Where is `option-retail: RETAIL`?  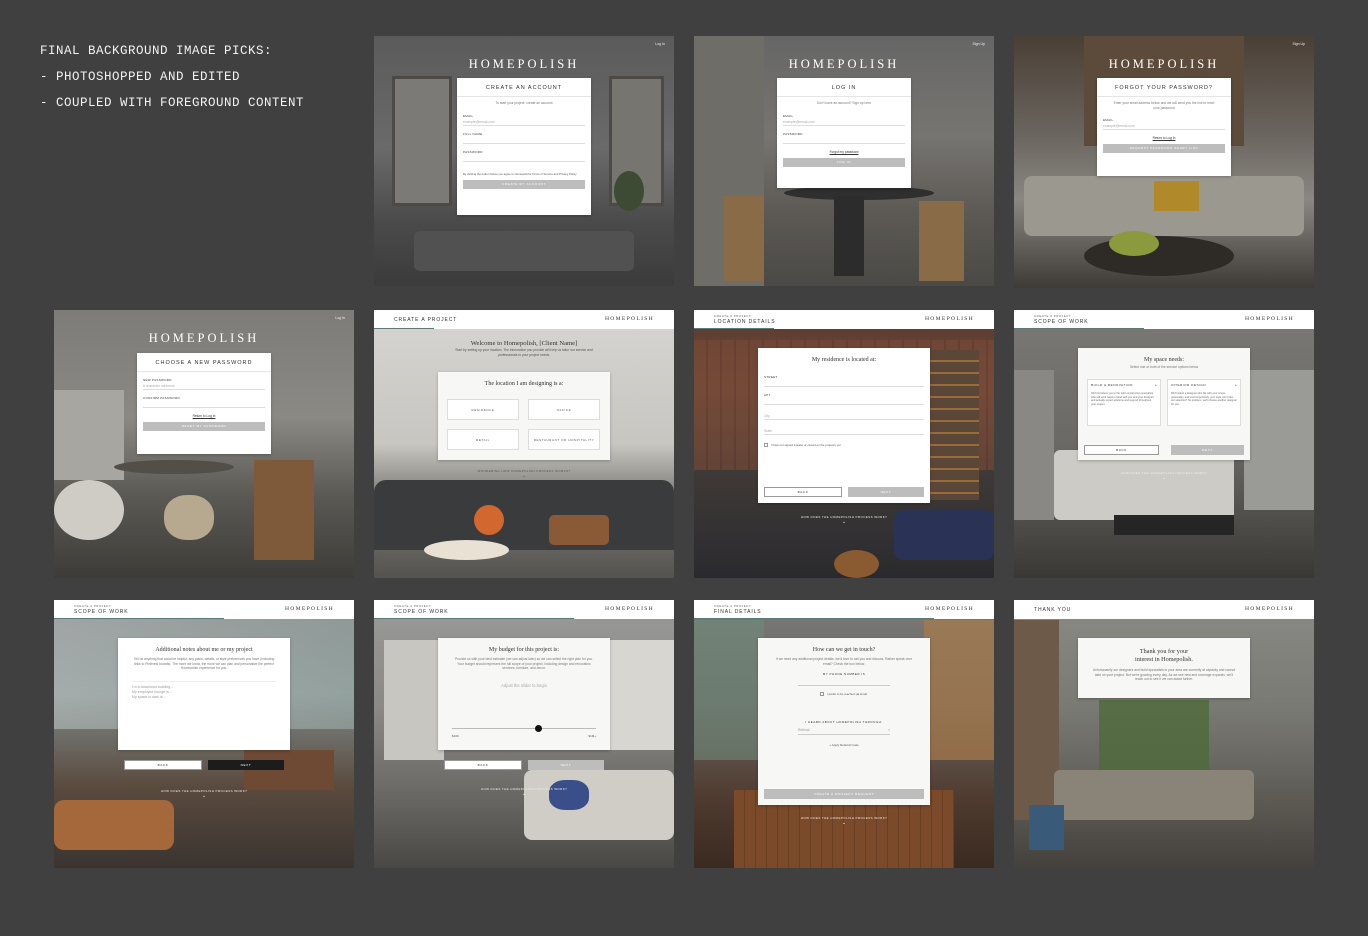 option-retail: RETAIL is located at coordinates (483, 439).